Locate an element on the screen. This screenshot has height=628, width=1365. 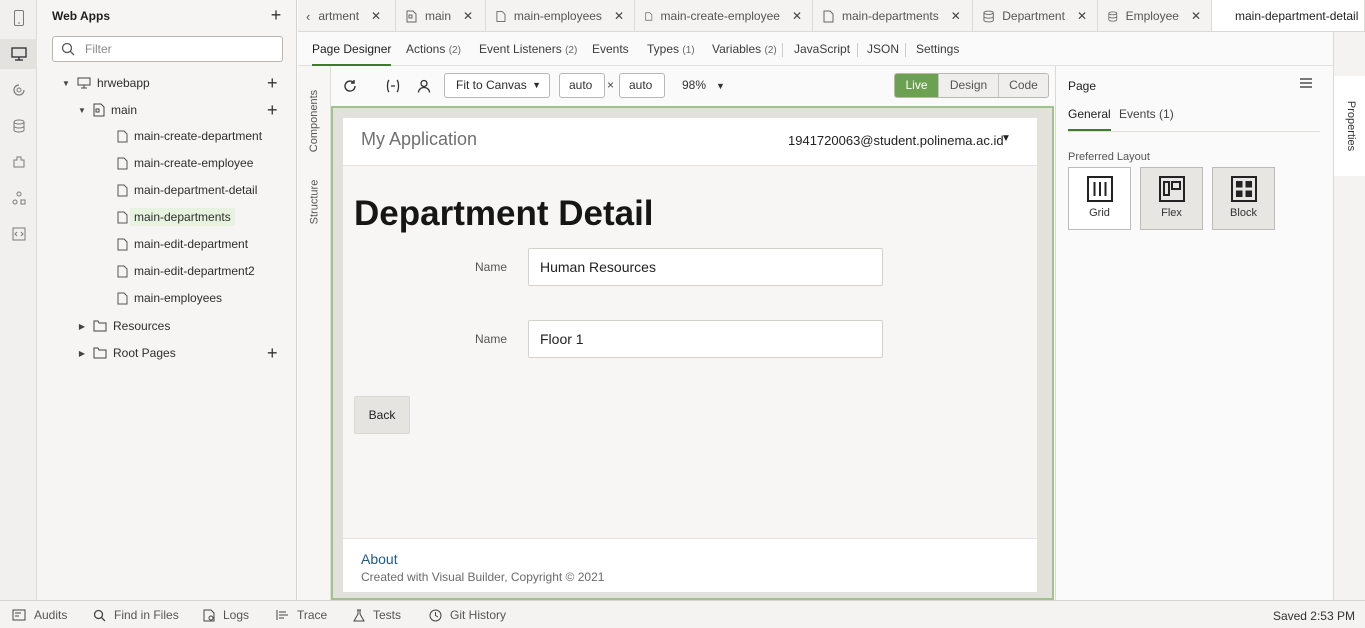
tab-main-department-detail: main-department-detail is located at coordinates (1288, 15).